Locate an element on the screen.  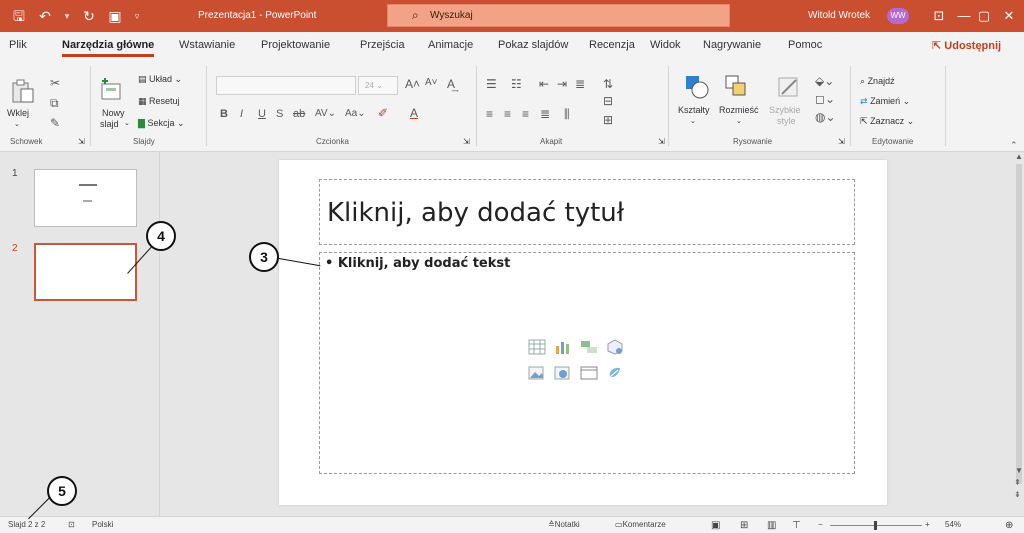
undo-dropdown-icon: ▾ is located at coordinates (67, 16).